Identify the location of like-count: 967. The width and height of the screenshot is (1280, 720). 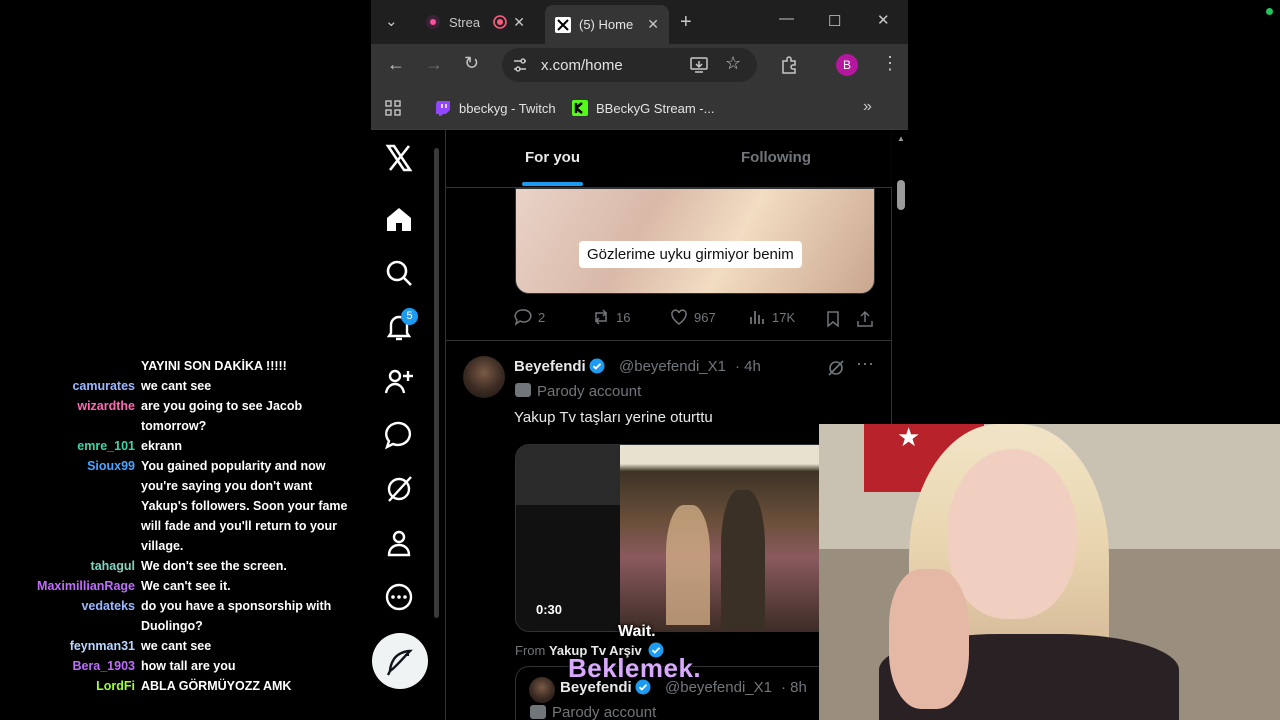
(705, 317).